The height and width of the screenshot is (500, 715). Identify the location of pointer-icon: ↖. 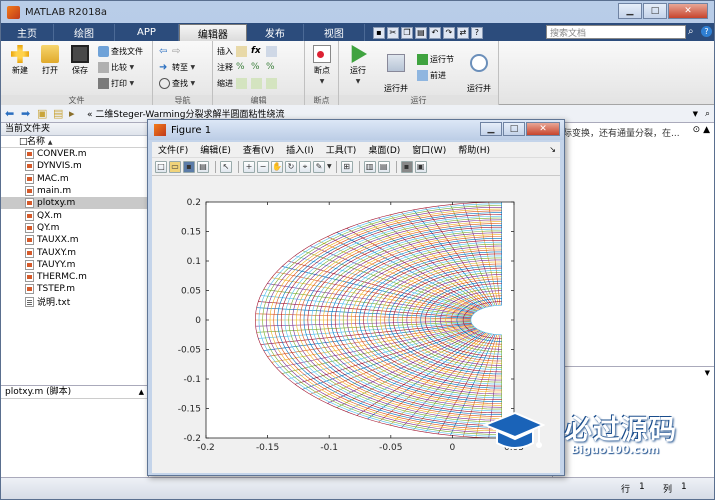
(226, 166).